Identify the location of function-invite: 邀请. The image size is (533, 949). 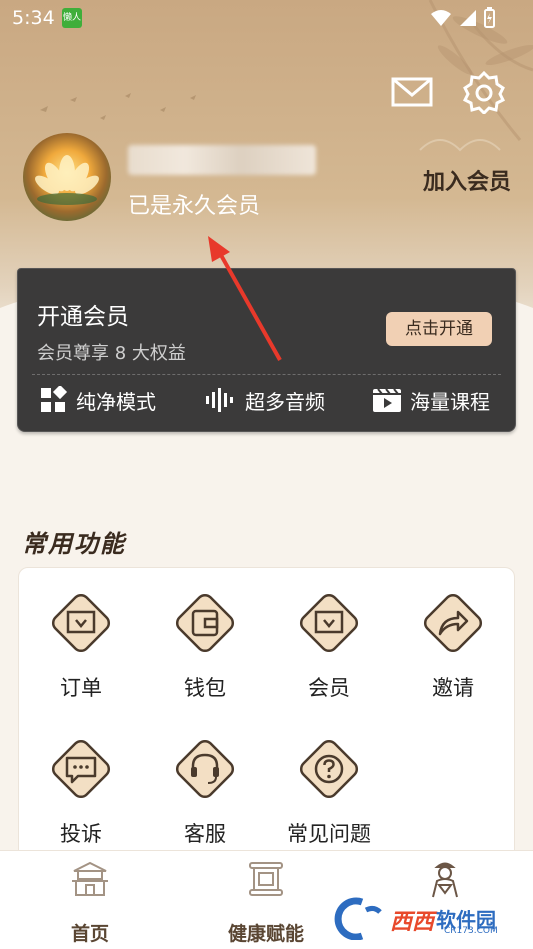
(453, 646).